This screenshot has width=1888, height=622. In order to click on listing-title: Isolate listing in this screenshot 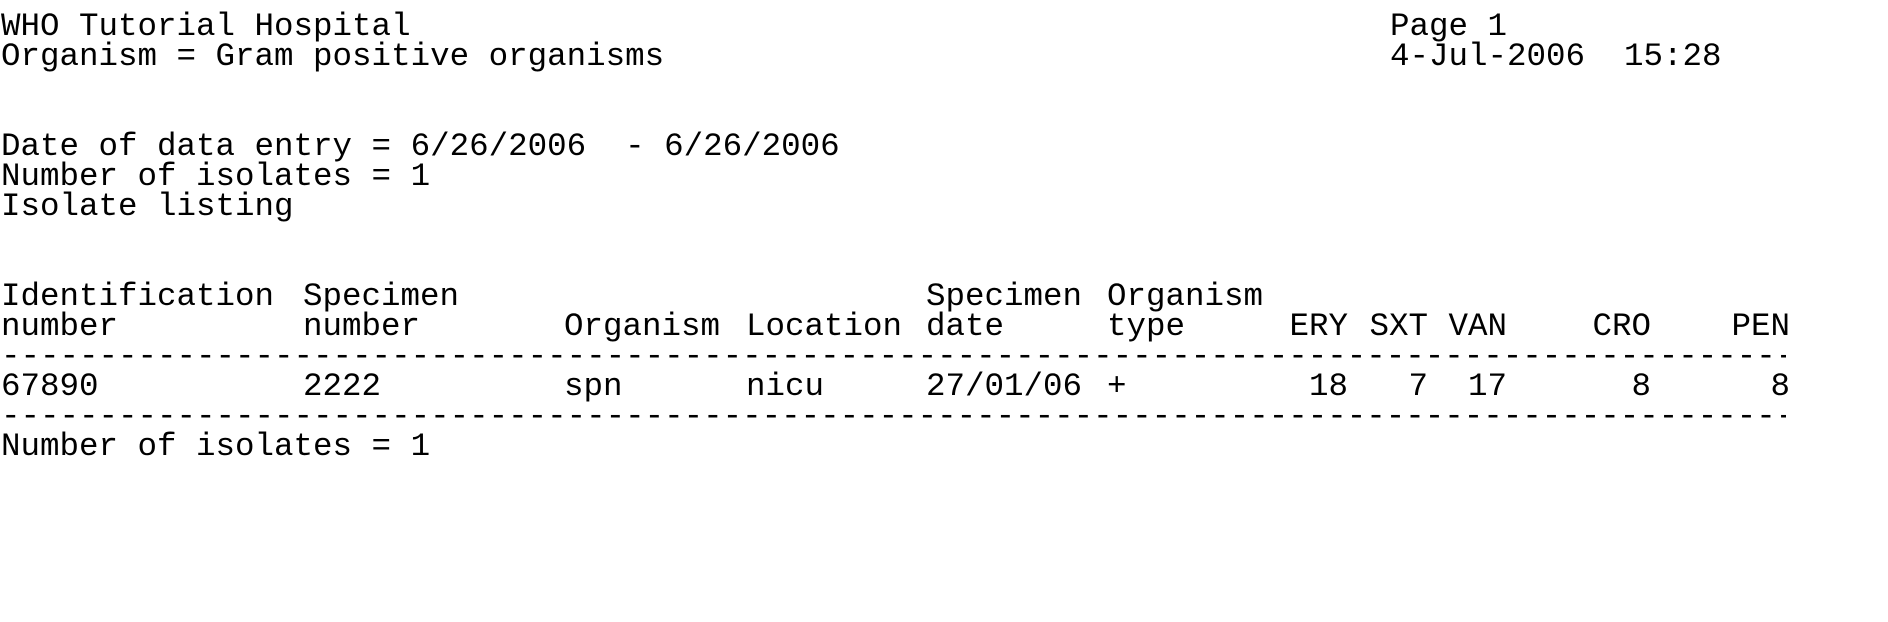, I will do `click(147, 206)`.